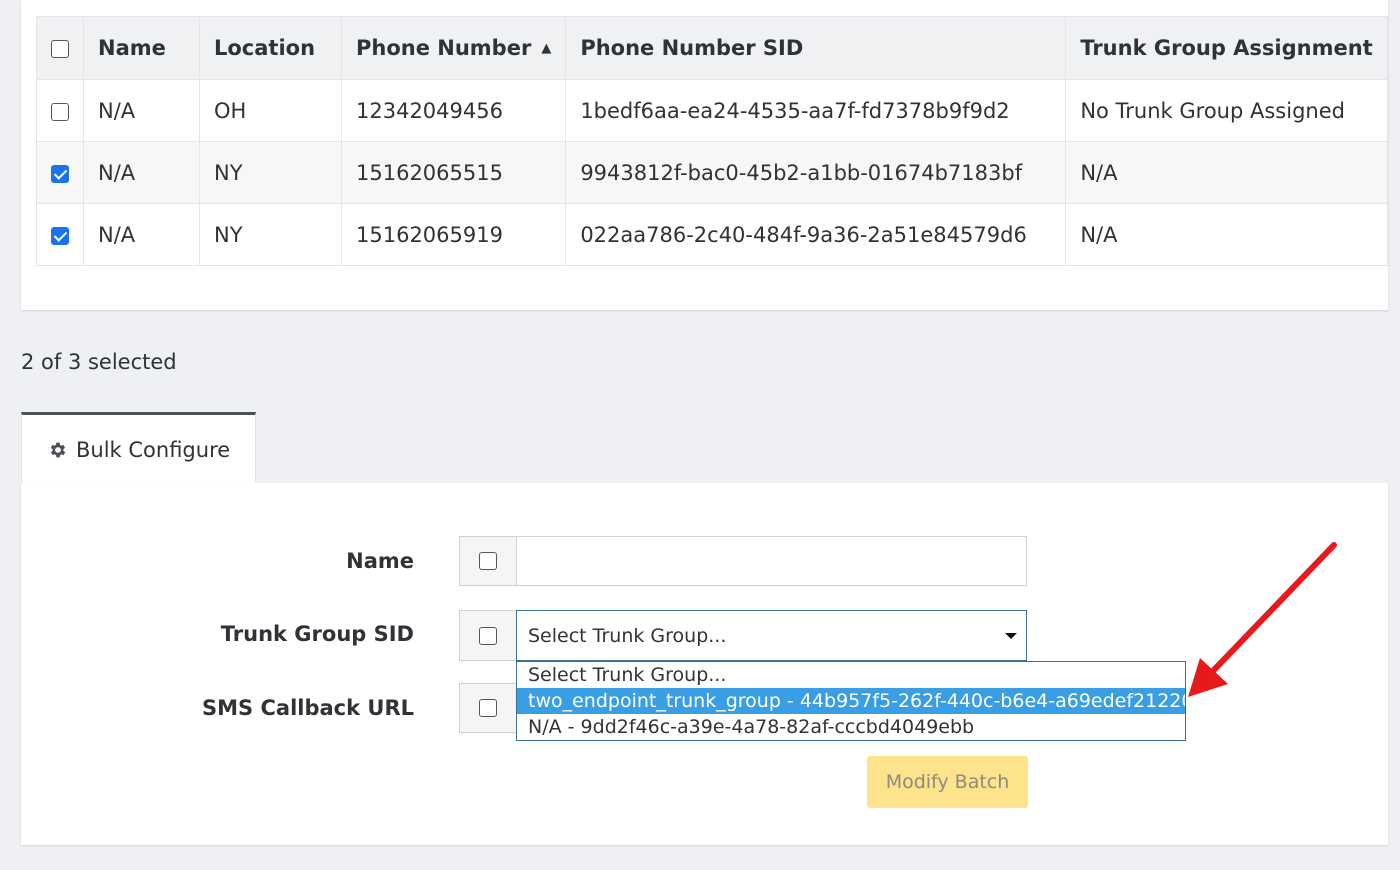 The width and height of the screenshot is (1400, 870). Describe the element at coordinates (270, 48) in the screenshot. I see `header-location: Location` at that location.